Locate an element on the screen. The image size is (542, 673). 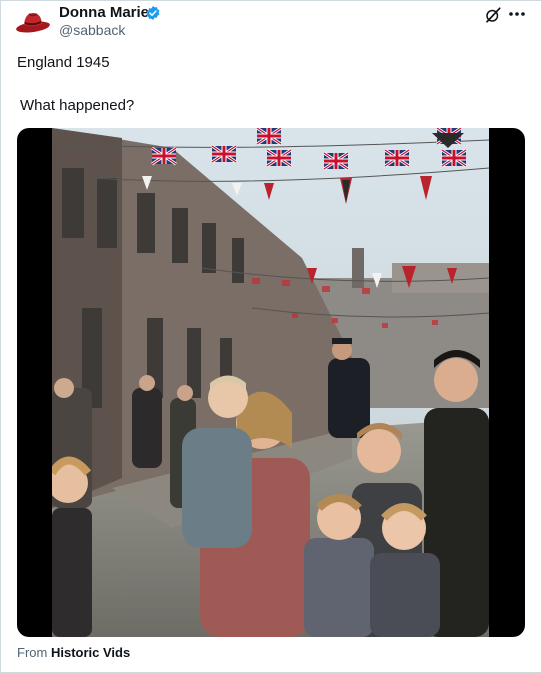
verified-badge-icon is located at coordinates (153, 13).